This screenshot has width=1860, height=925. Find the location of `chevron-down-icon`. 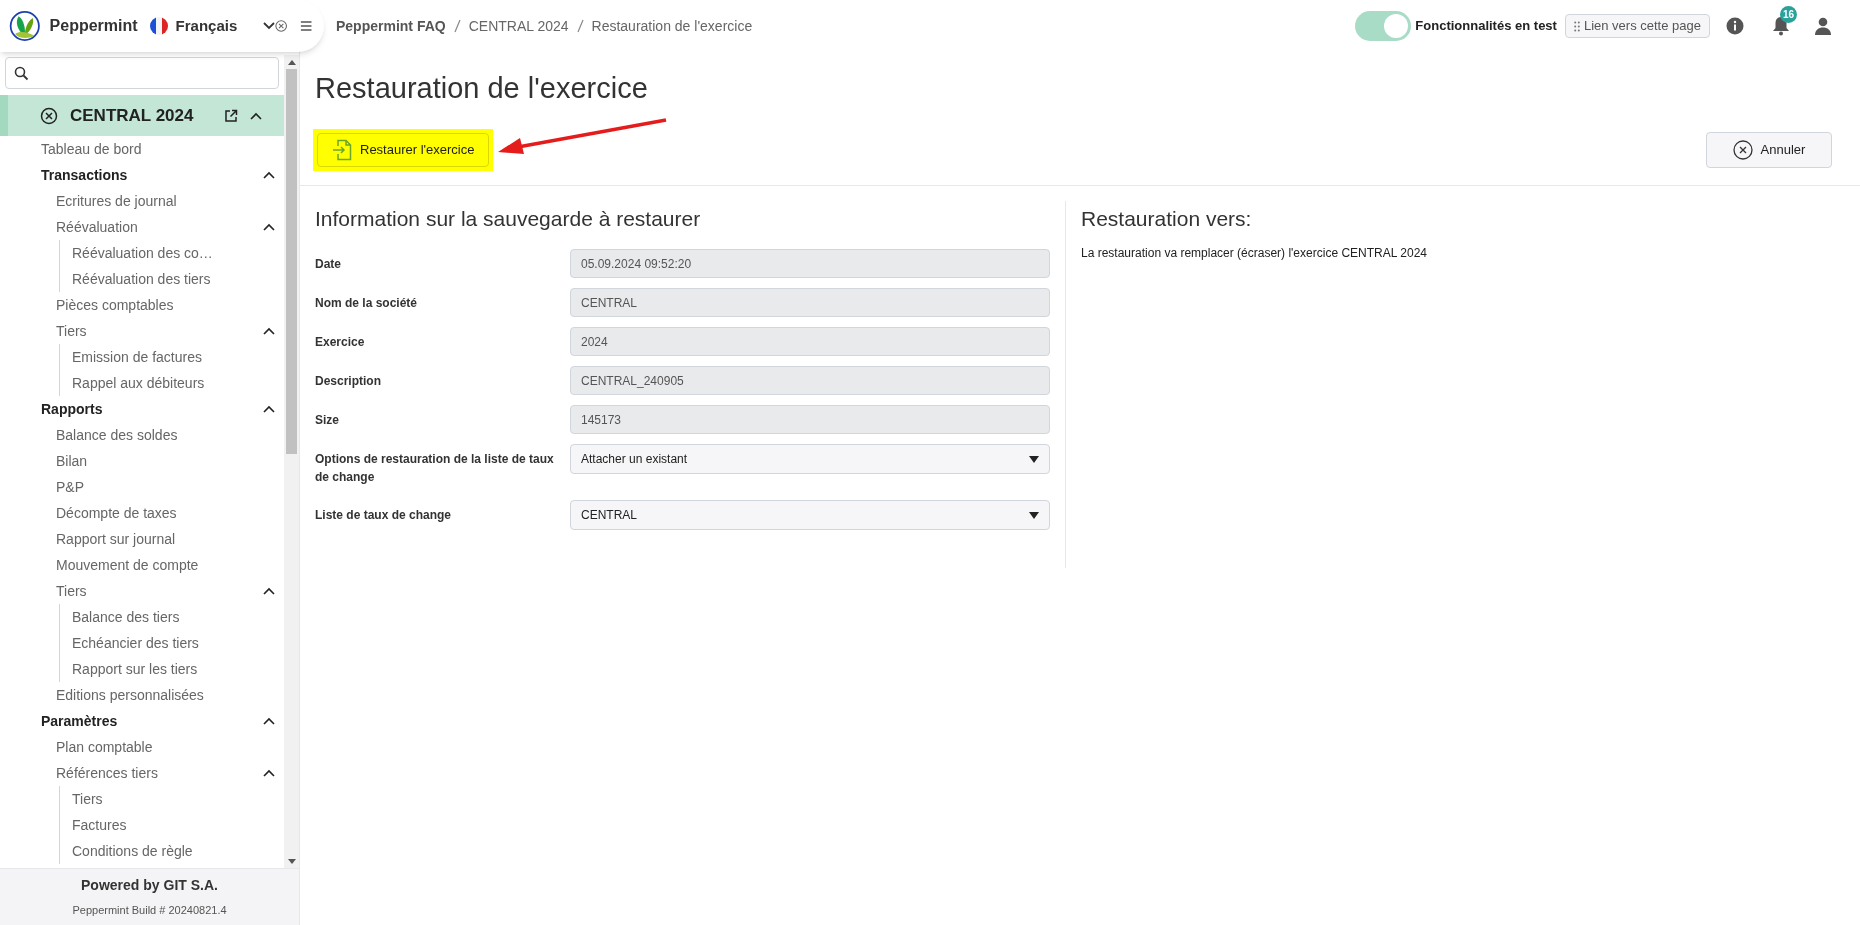

chevron-down-icon is located at coordinates (269, 26).